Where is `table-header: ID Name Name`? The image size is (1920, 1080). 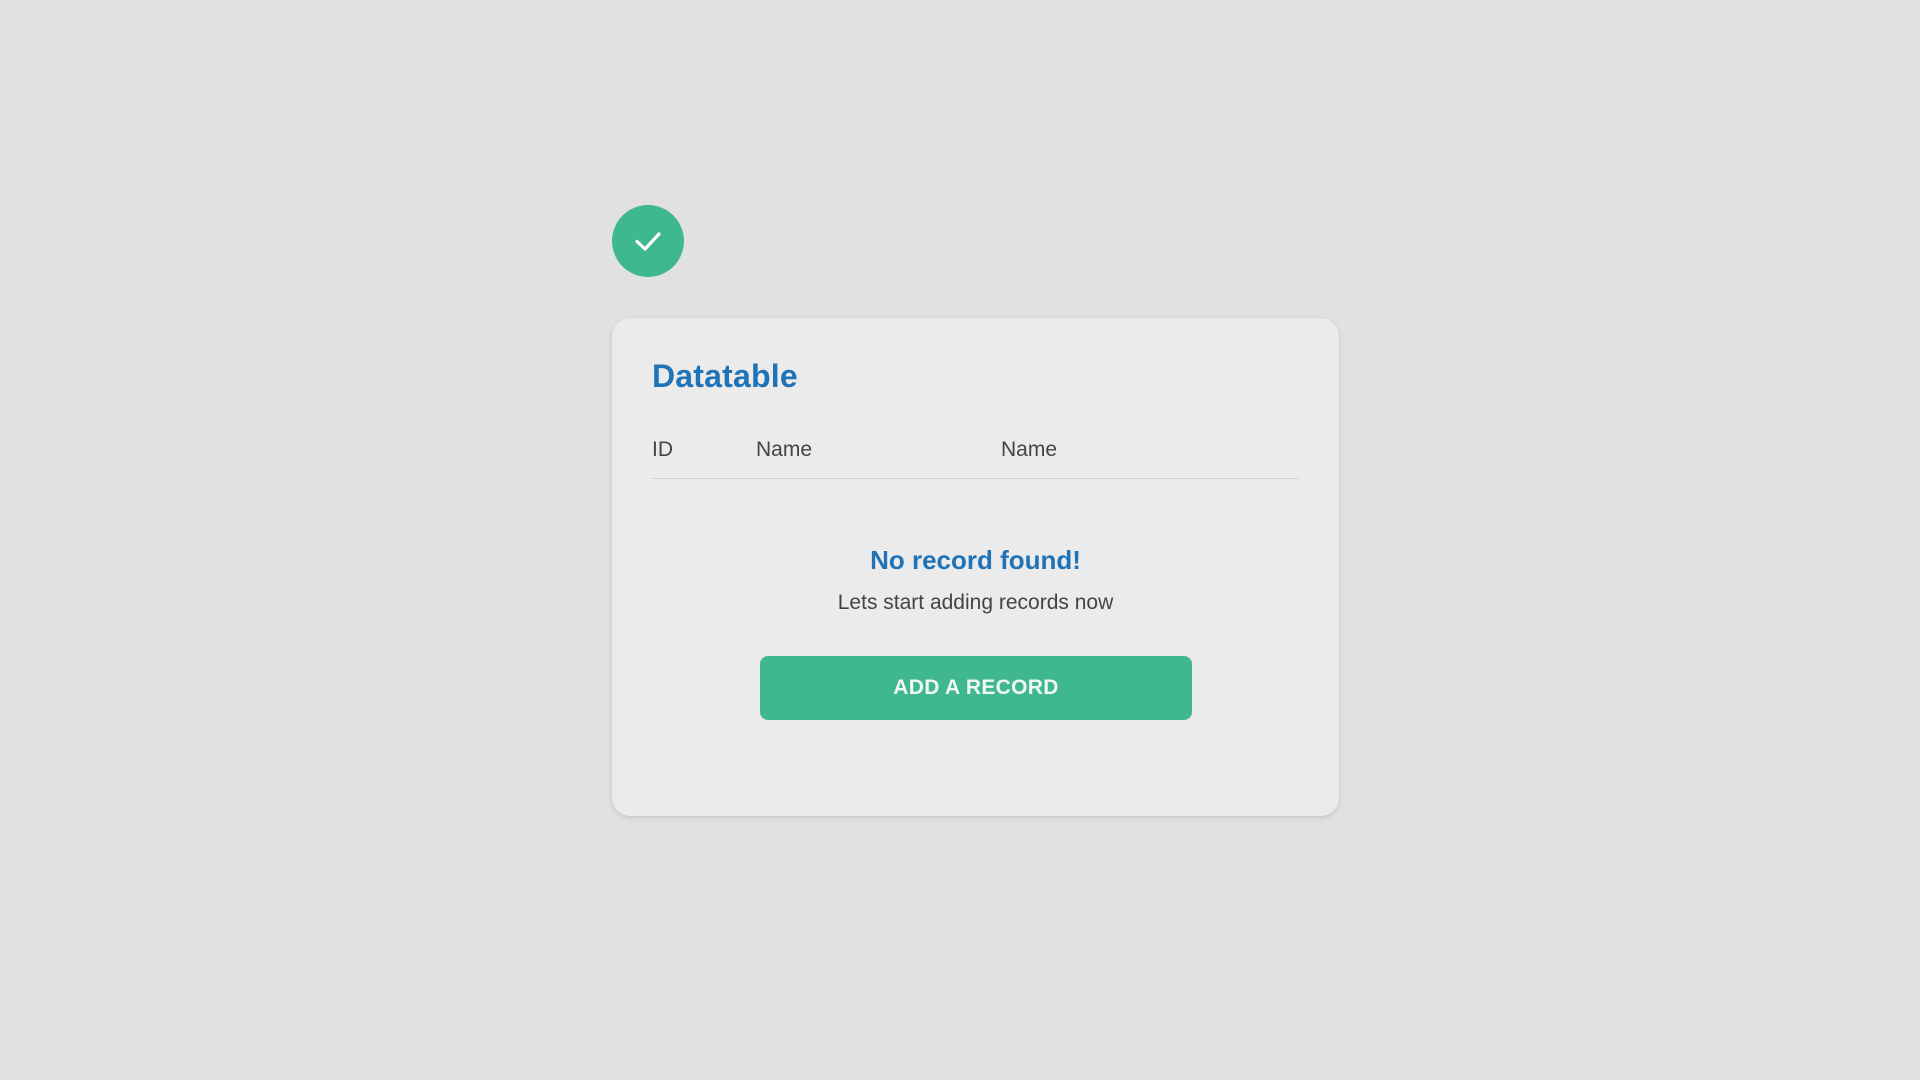 table-header: ID Name Name is located at coordinates (975, 458).